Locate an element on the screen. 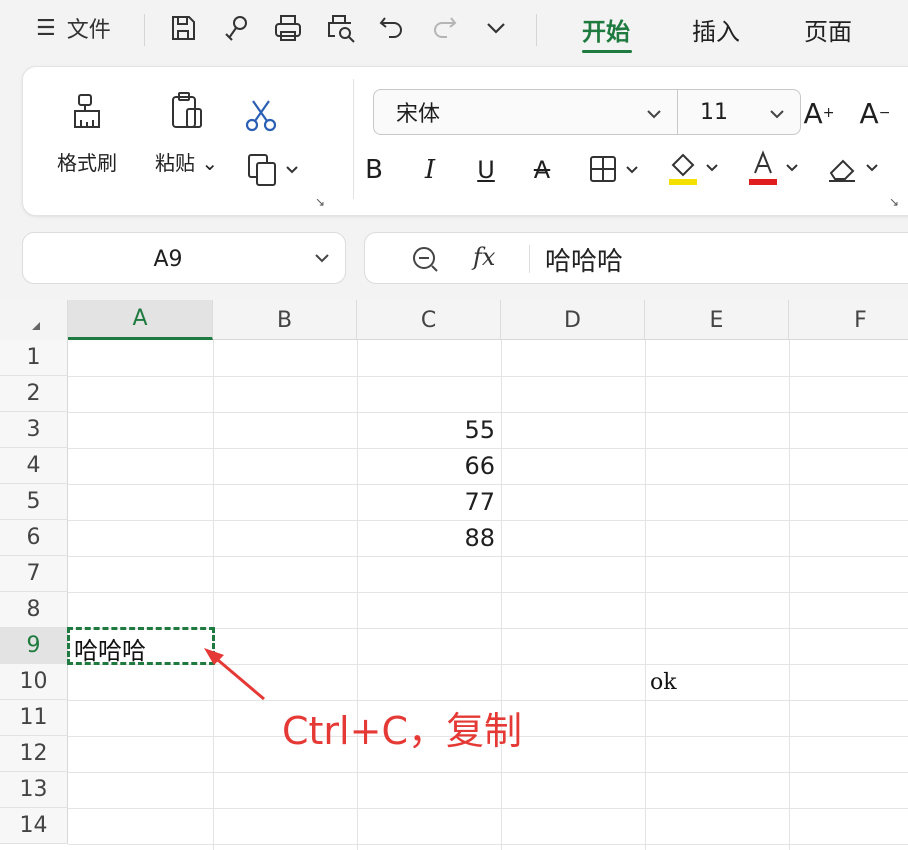  decrease-font-size-button: A − is located at coordinates (875, 113).